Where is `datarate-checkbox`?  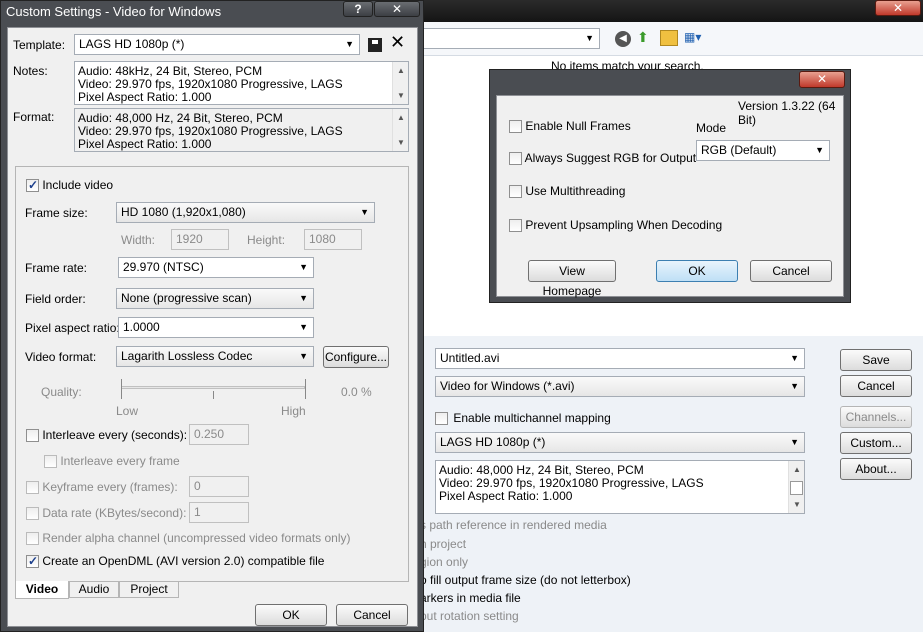 datarate-checkbox is located at coordinates (32, 514).